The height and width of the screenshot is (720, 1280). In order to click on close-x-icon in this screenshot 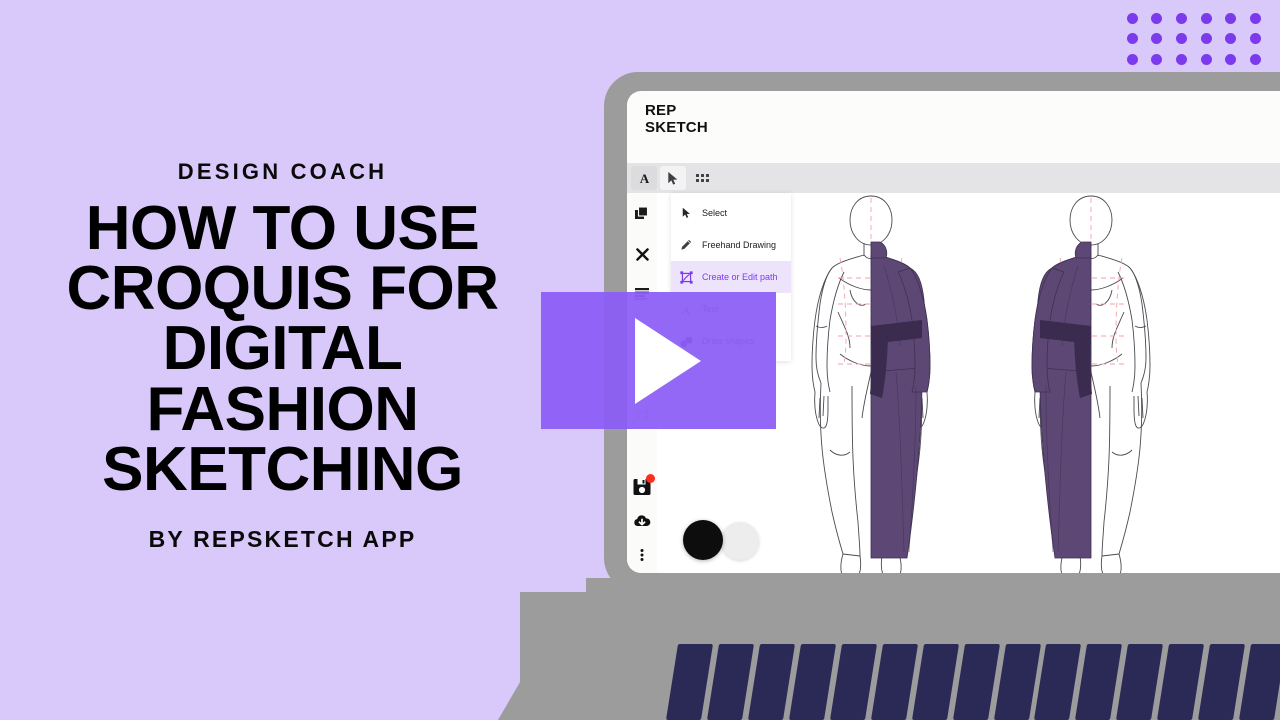, I will do `click(642, 254)`.